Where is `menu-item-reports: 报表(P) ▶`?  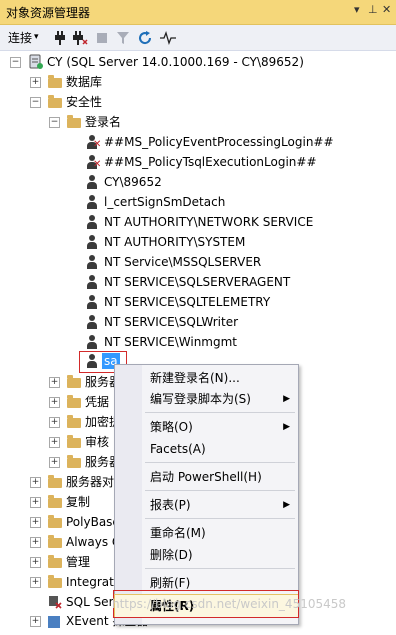
menu-item-reports: 报表(P) ▶ is located at coordinates (206, 505).